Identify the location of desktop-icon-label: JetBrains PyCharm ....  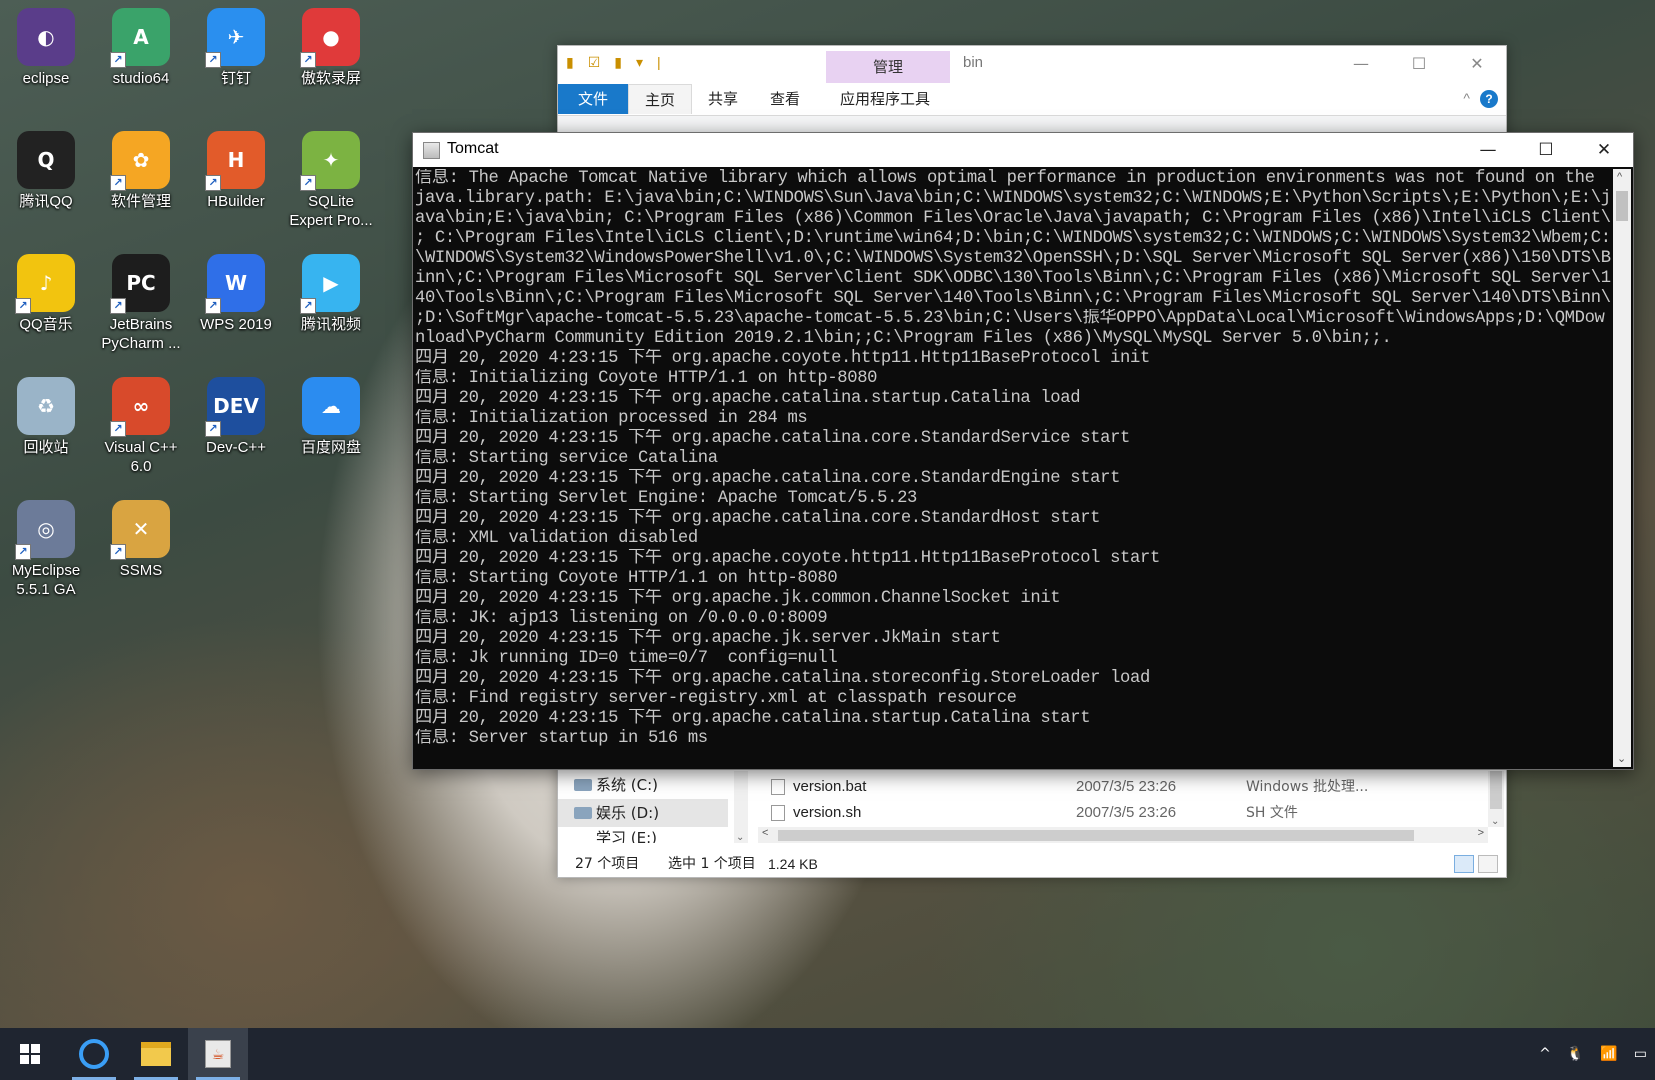
(141, 334).